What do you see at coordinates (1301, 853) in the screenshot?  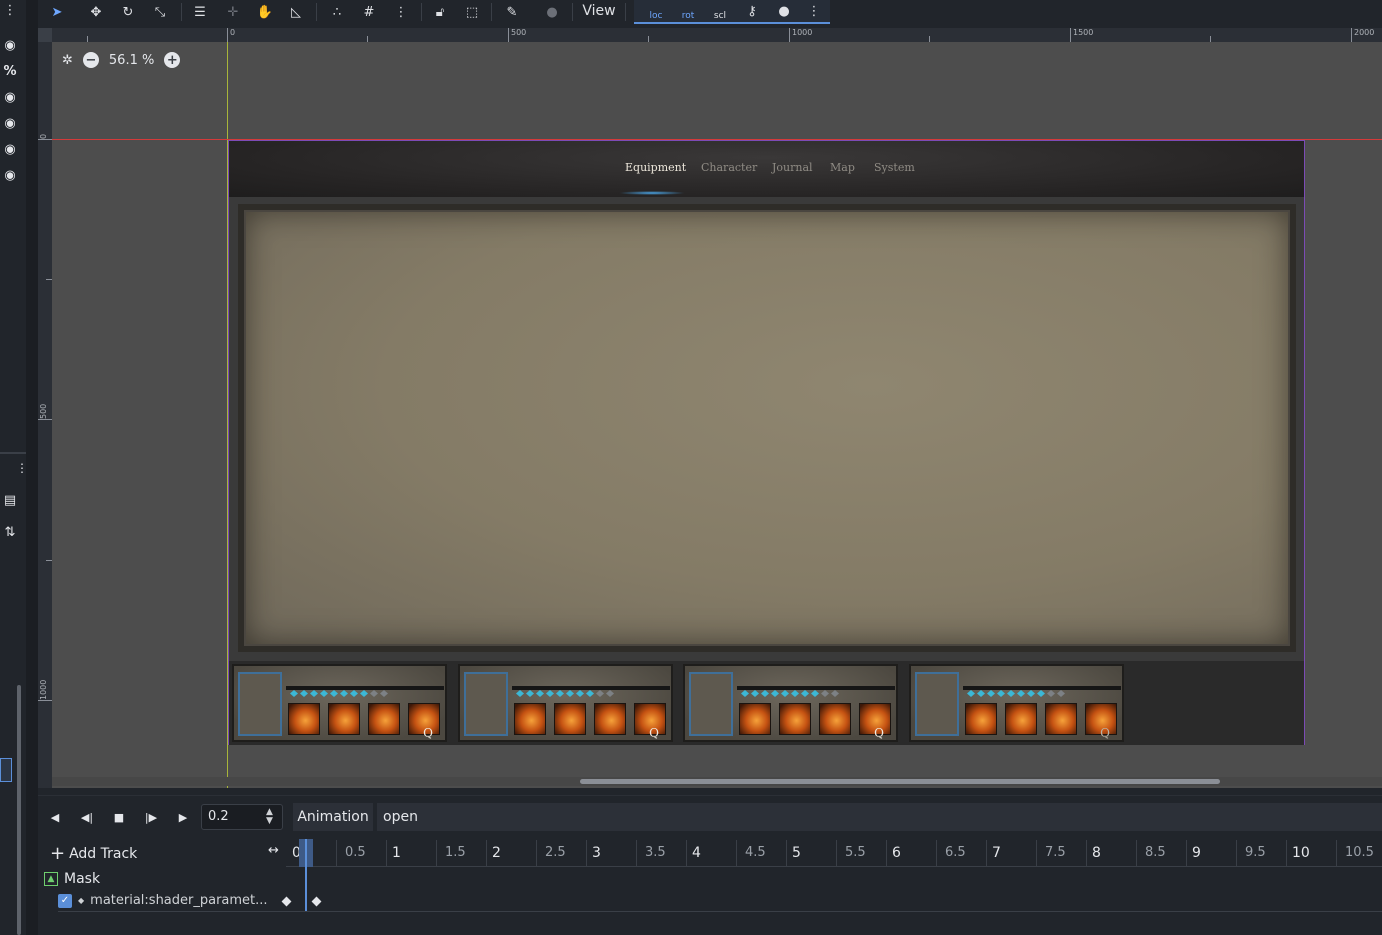 I see `timeline-label: 10` at bounding box center [1301, 853].